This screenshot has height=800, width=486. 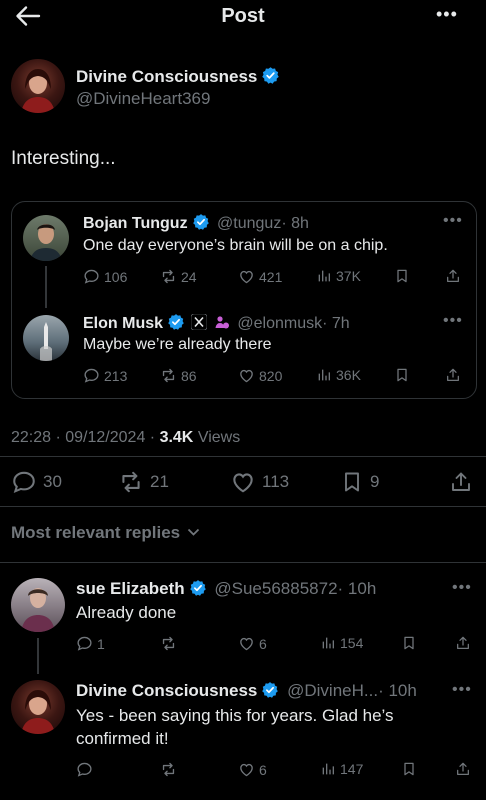 I want to click on reply-button: 1, so click(x=90, y=643).